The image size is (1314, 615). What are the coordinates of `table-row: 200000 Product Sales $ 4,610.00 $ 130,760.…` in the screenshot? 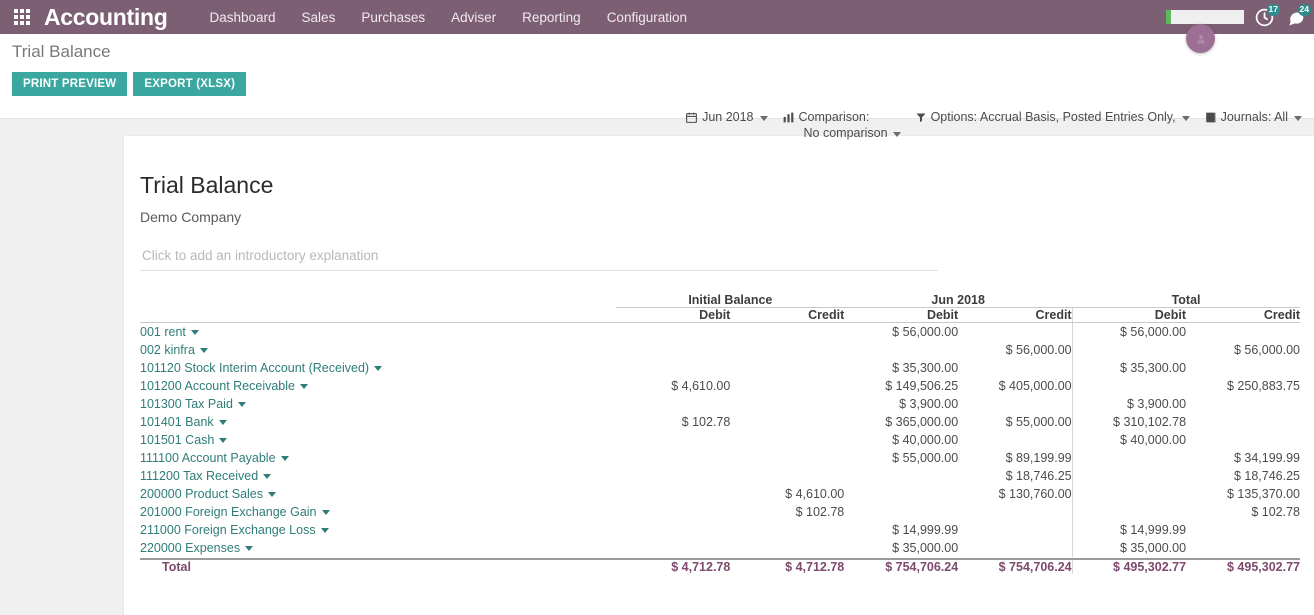 It's located at (720, 493).